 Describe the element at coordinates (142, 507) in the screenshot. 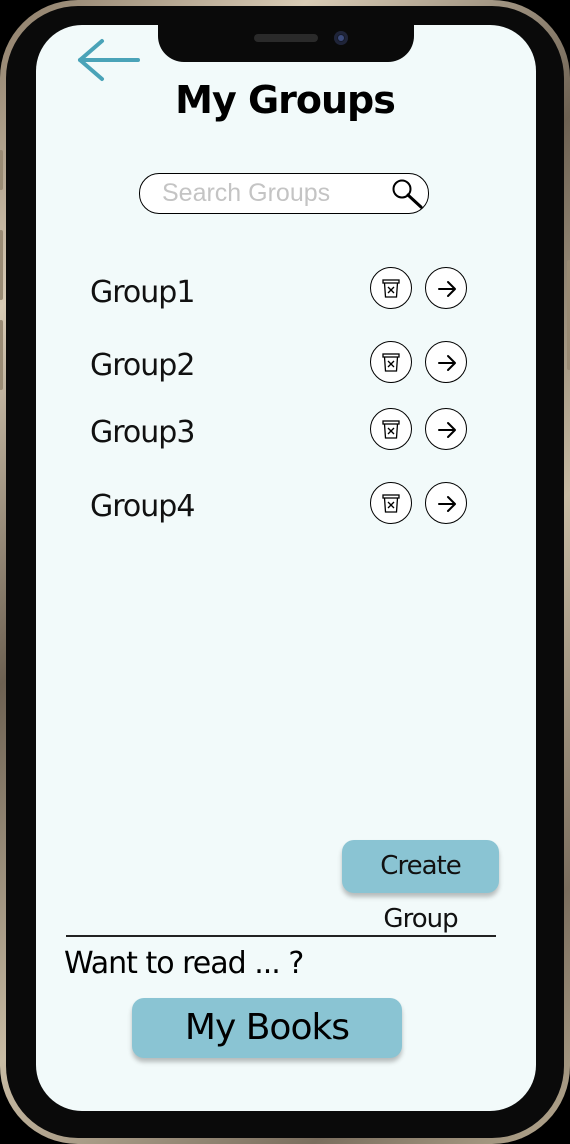

I see `group-name: Group4` at that location.